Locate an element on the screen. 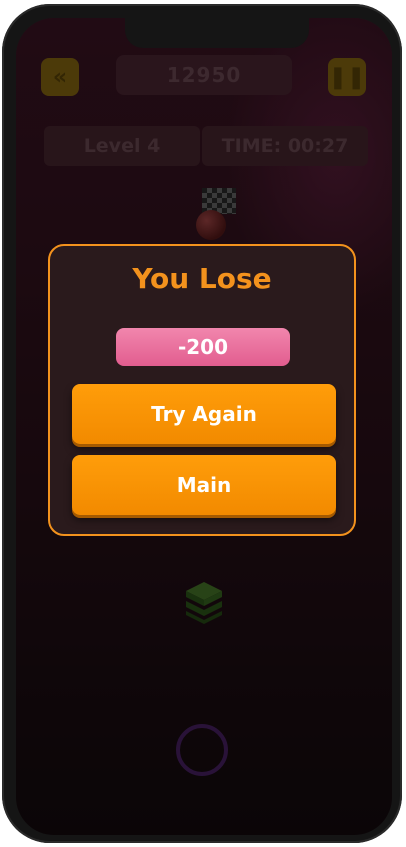 This screenshot has width=406, height=847. main-menu-label: Main is located at coordinates (204, 485).